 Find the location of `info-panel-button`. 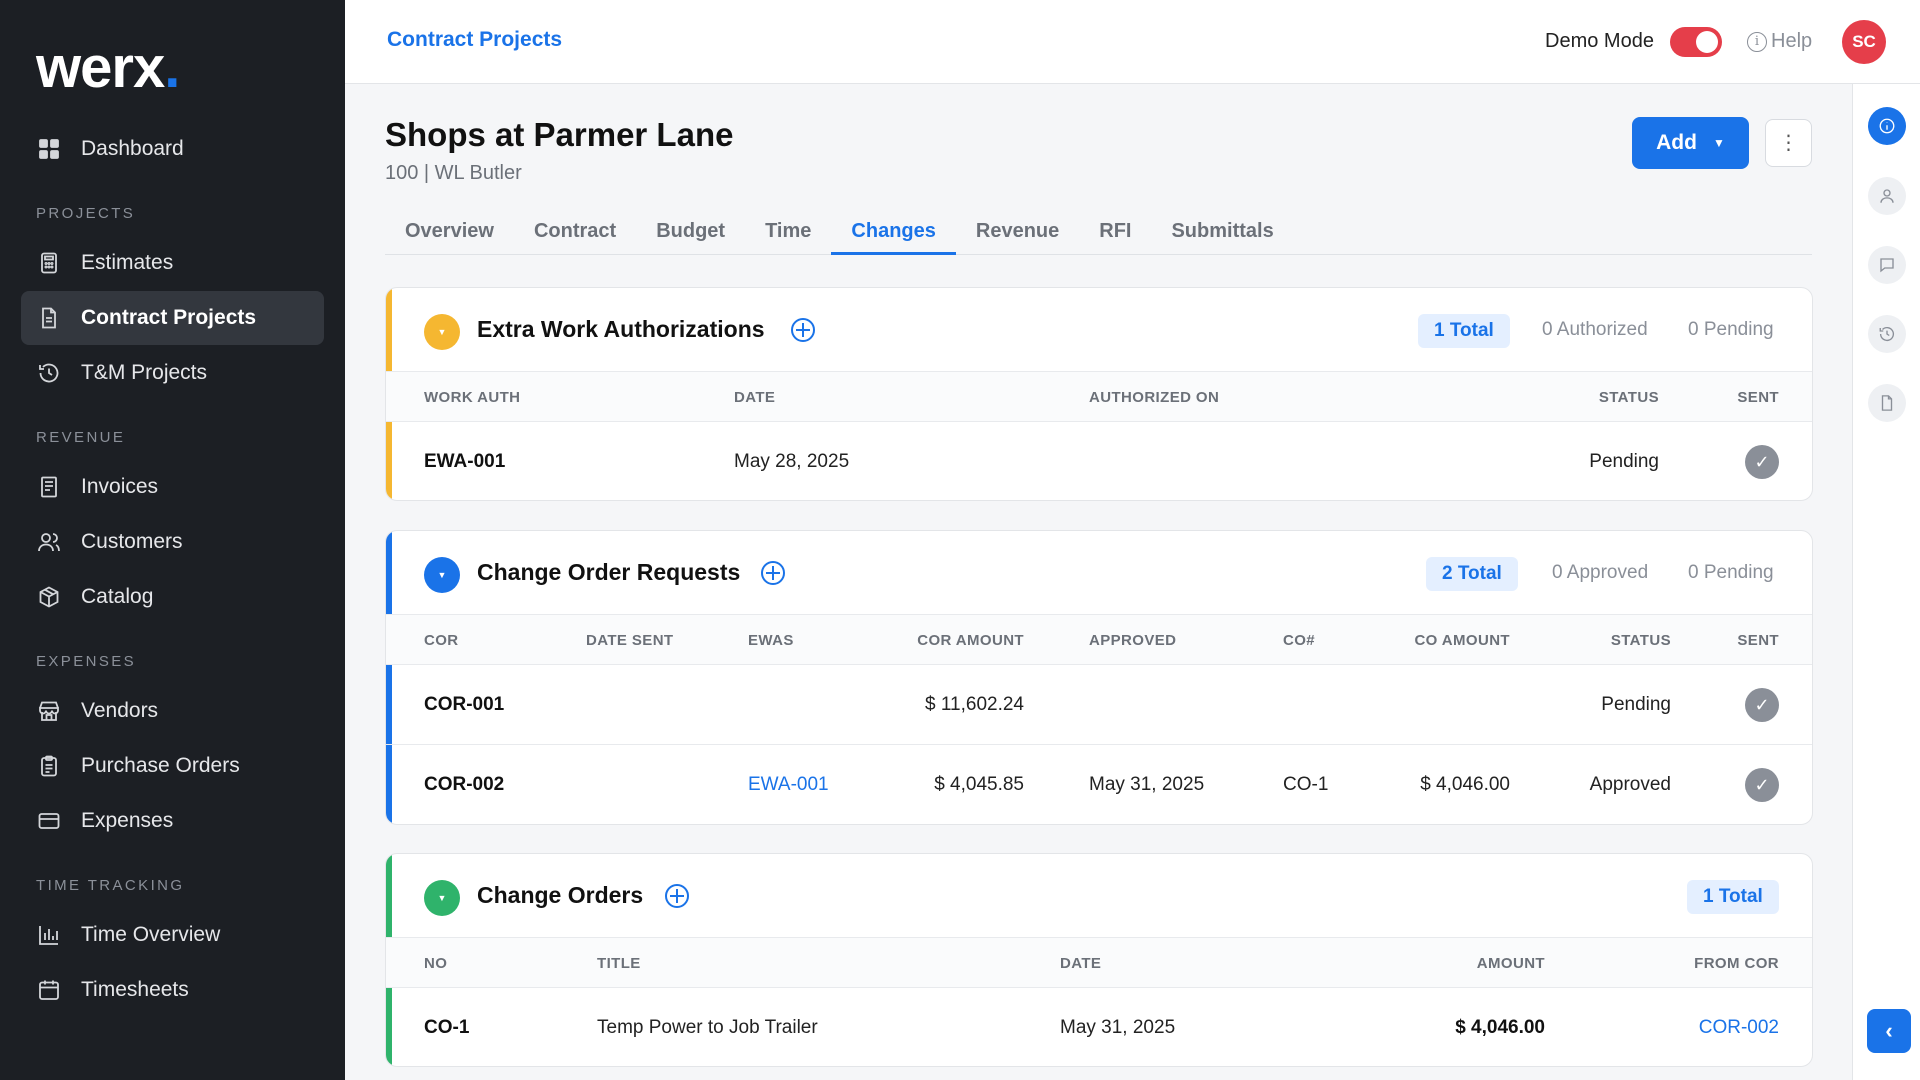

info-panel-button is located at coordinates (1887, 126).